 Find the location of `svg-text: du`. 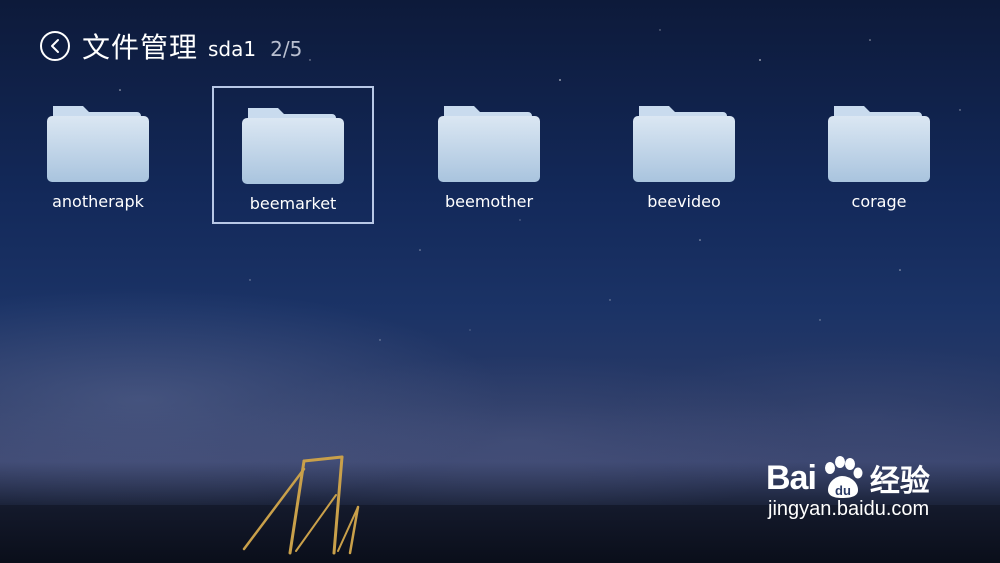

svg-text: du is located at coordinates (843, 490).